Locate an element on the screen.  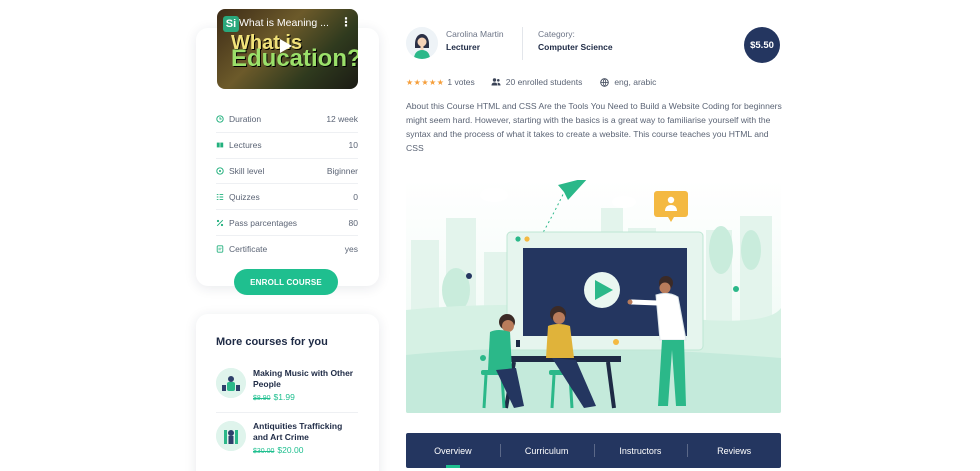
more-icon: ⋮ is located at coordinates (346, 22).